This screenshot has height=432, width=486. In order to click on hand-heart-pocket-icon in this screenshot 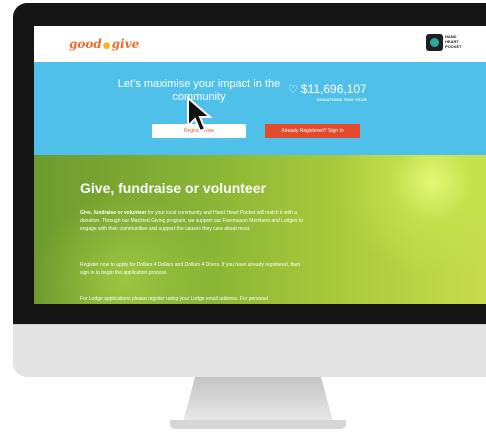, I will do `click(434, 42)`.